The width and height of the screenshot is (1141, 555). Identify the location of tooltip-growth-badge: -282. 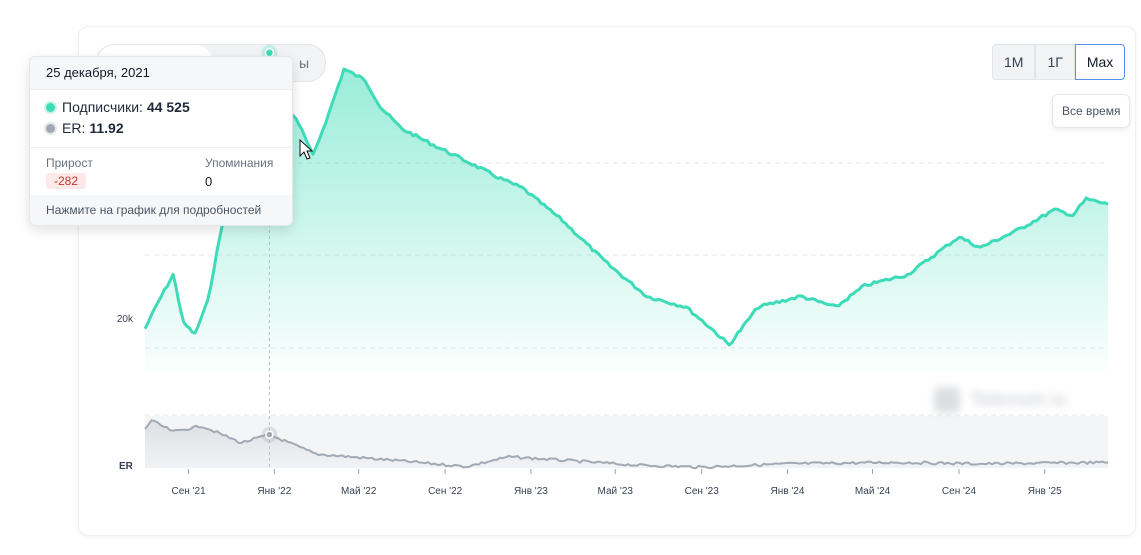
(66, 181).